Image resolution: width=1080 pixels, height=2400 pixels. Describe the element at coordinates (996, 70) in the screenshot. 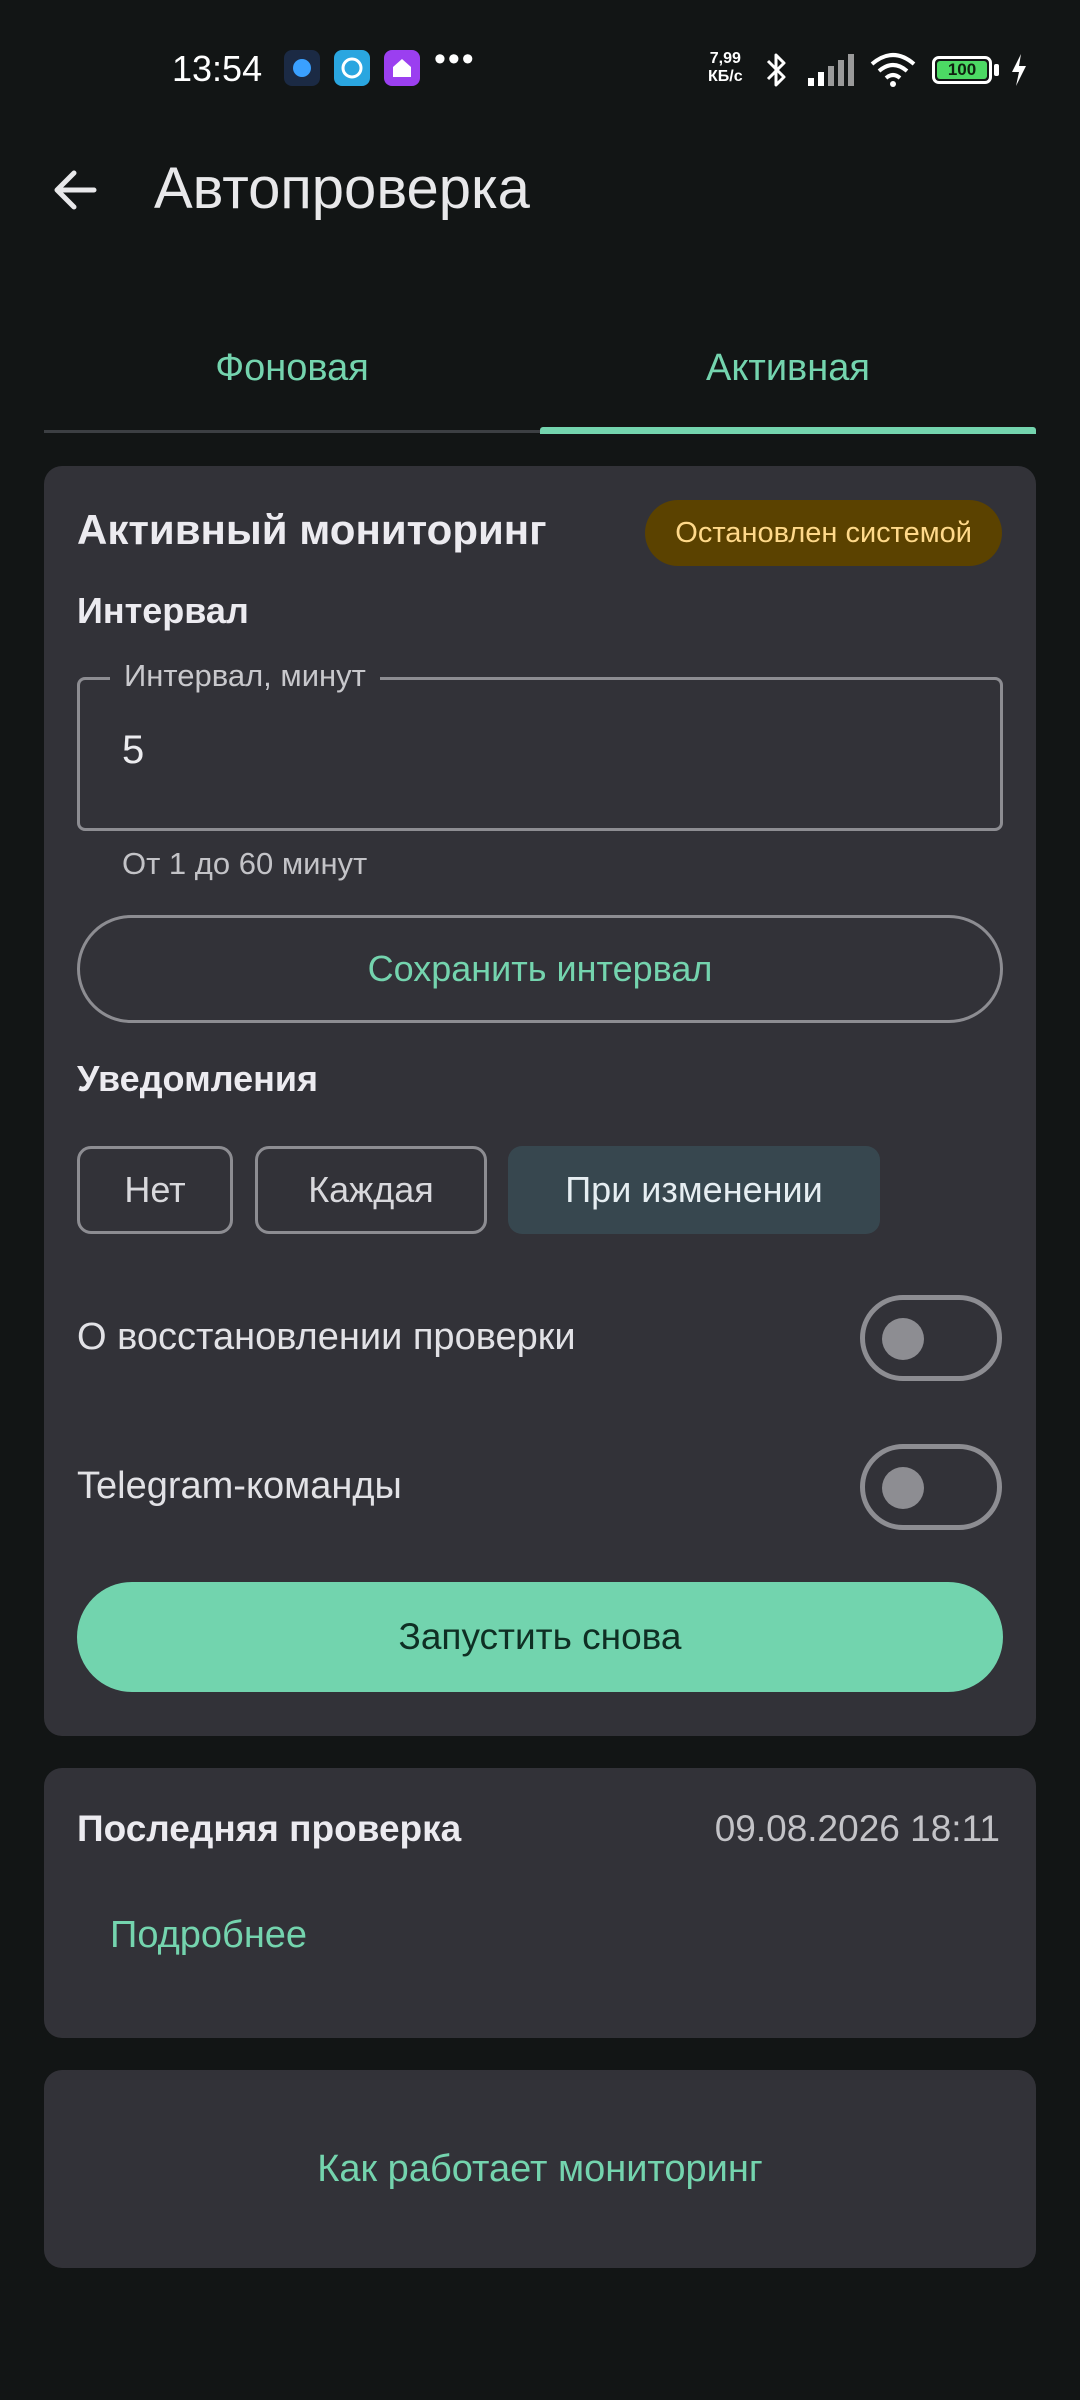

I see `battery-nub` at that location.